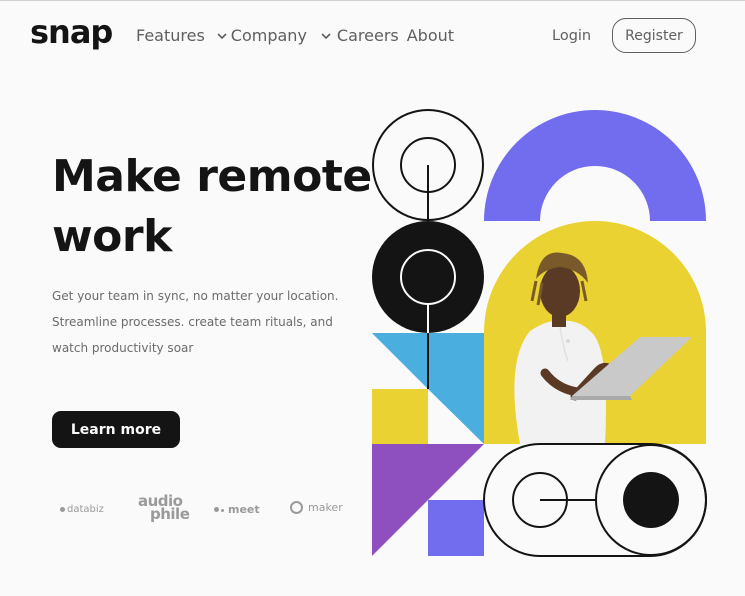 Image resolution: width=745 pixels, height=596 pixels. I want to click on nav-about: About, so click(430, 35).